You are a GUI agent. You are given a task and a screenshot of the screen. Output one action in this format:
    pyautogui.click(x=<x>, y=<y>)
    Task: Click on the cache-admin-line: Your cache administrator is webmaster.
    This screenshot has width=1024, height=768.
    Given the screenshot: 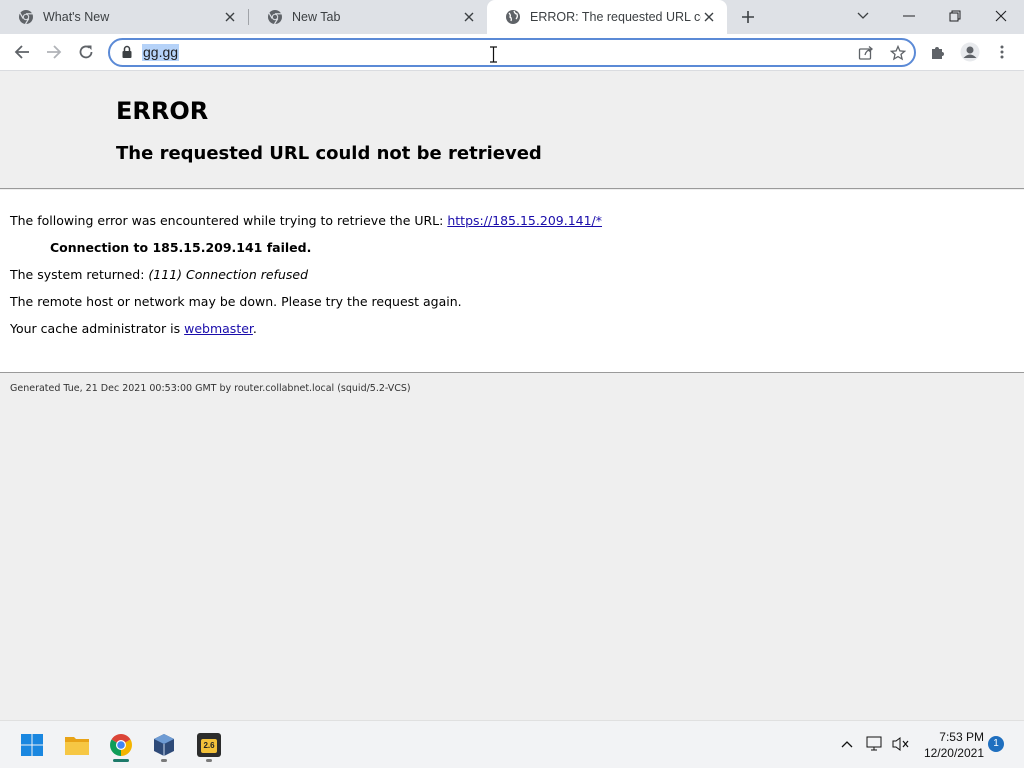 What is the action you would take?
    pyautogui.click(x=133, y=328)
    